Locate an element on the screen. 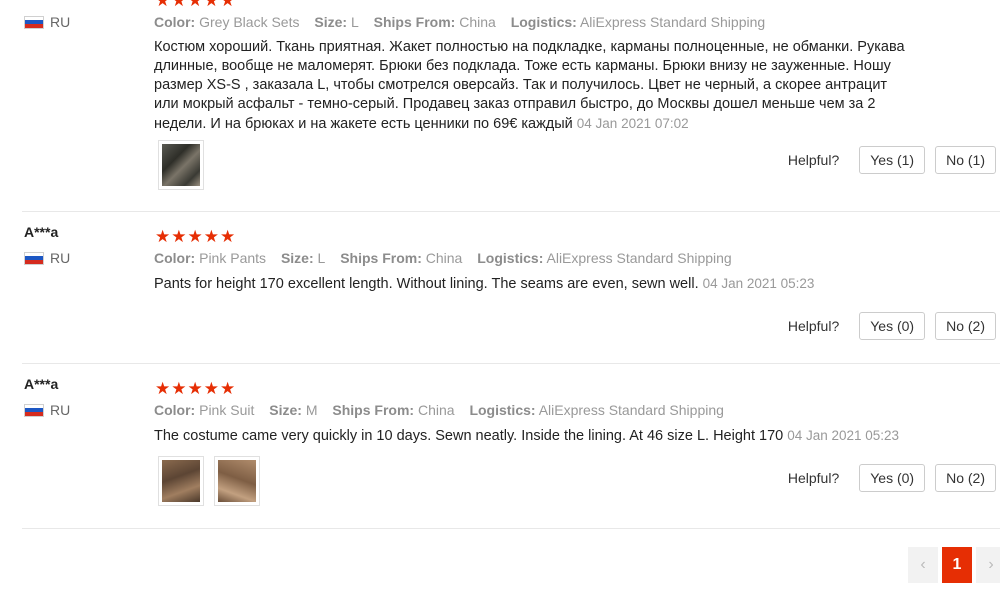 The height and width of the screenshot is (590, 1000). helpful-no-button: No (1) is located at coordinates (965, 160).